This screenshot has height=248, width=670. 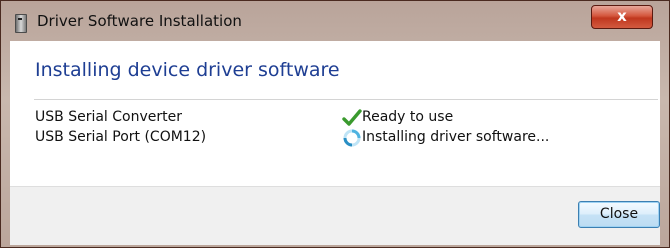 What do you see at coordinates (352, 138) in the screenshot?
I see `spinner-icon` at bounding box center [352, 138].